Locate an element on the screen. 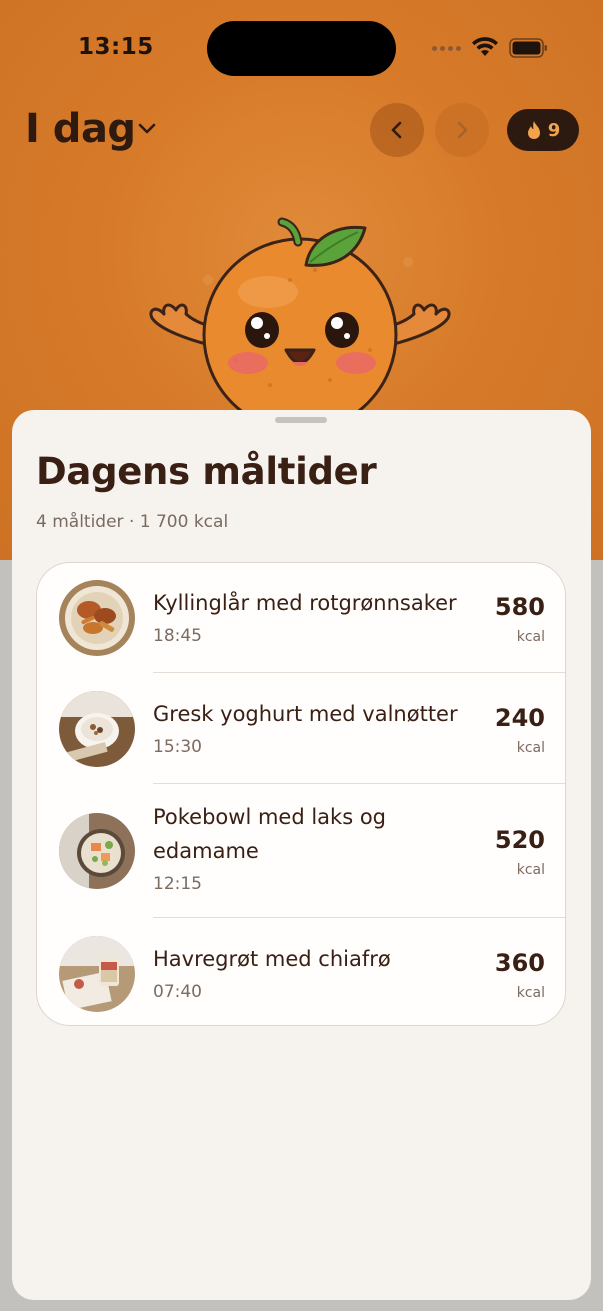 This screenshot has width=603, height=1311. meal-time: 07:40 is located at coordinates (177, 992).